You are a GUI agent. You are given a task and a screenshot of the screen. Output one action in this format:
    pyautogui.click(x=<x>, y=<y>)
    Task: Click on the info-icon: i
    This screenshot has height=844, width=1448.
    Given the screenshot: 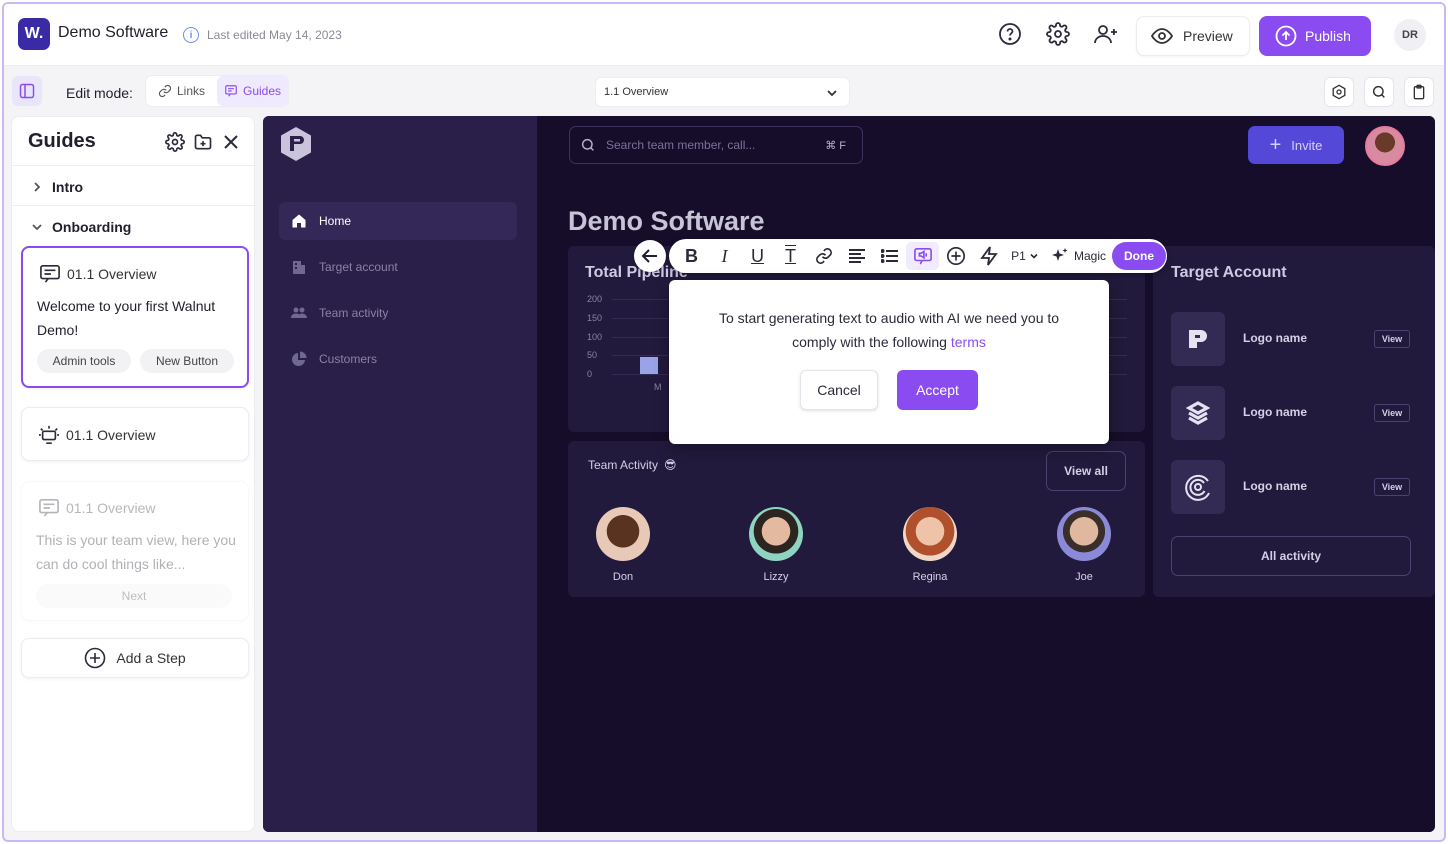 What is the action you would take?
    pyautogui.click(x=191, y=35)
    